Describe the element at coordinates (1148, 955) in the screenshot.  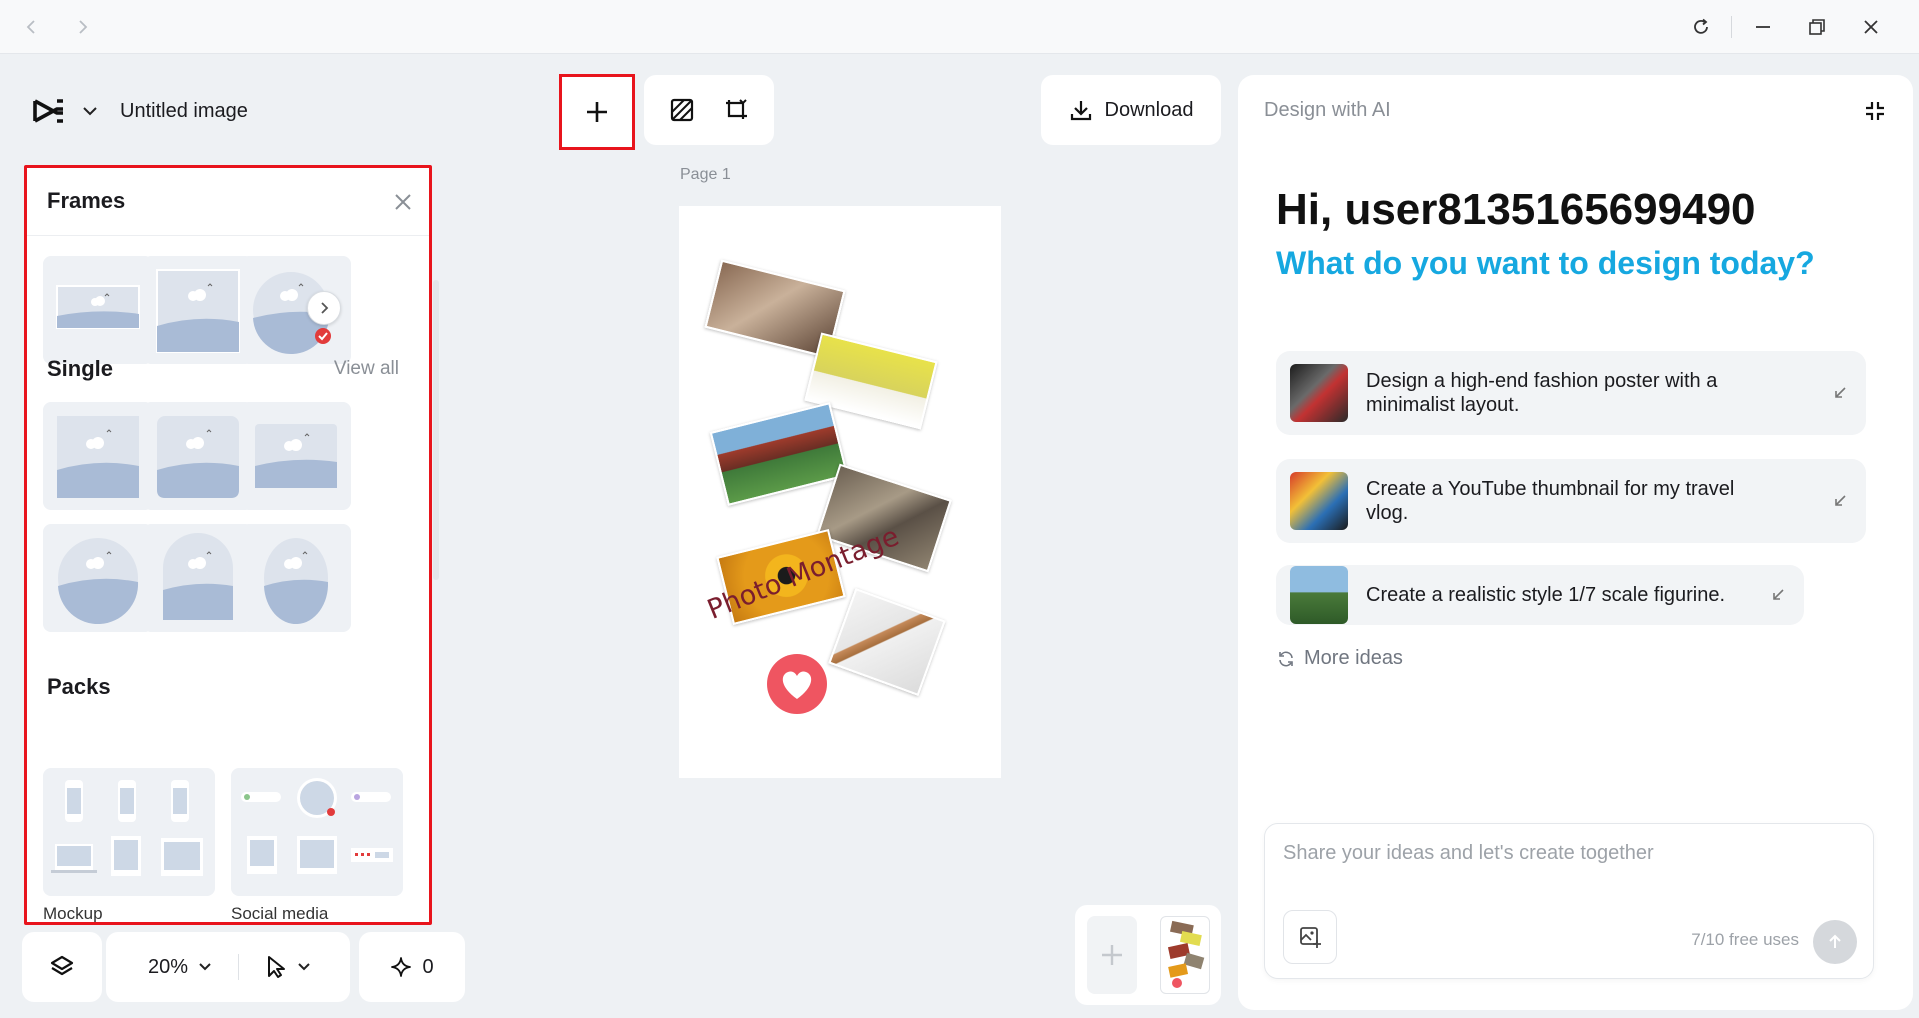
I see `pages-strip` at that location.